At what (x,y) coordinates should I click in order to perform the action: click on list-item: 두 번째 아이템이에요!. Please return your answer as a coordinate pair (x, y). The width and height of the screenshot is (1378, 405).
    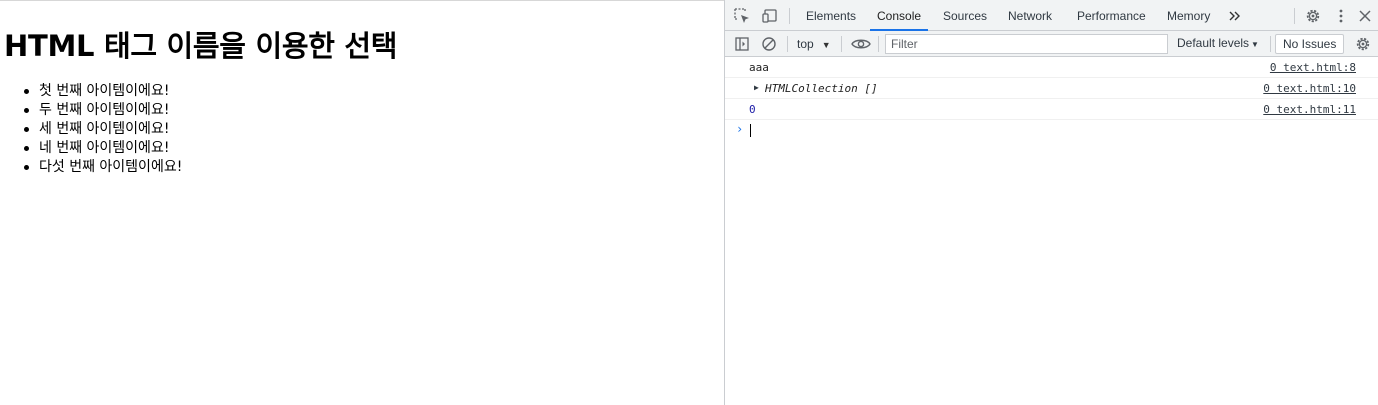
    Looking at the image, I should click on (103, 110).